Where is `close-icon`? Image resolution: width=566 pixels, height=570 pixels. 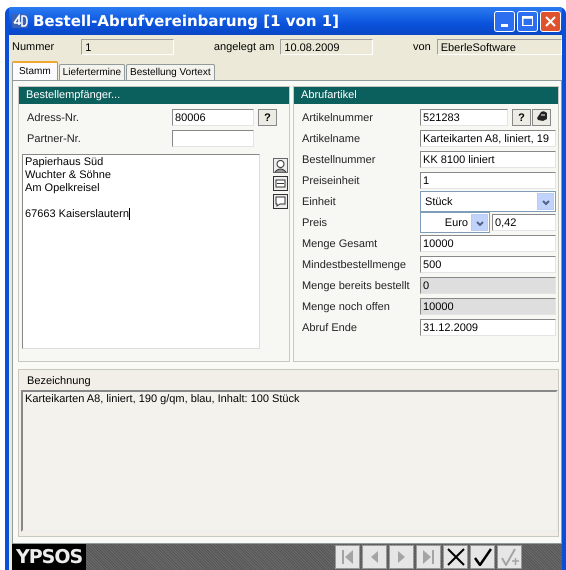
close-icon is located at coordinates (550, 21).